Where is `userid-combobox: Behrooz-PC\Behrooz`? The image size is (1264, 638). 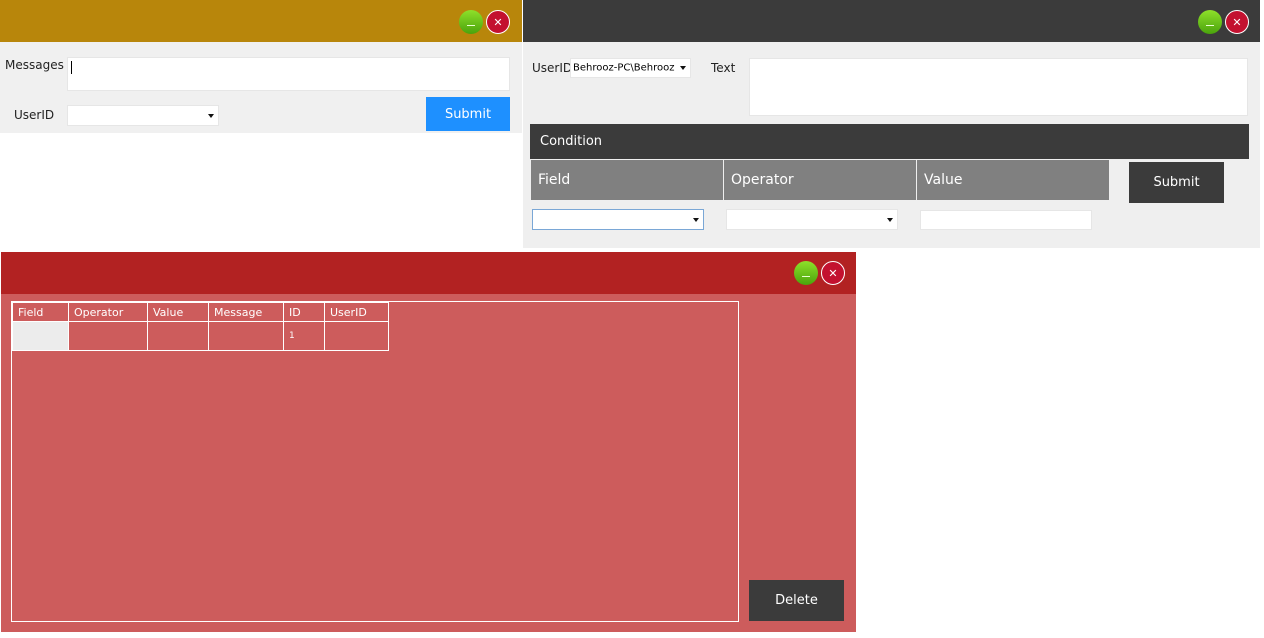 userid-combobox: Behrooz-PC\Behrooz is located at coordinates (630, 68).